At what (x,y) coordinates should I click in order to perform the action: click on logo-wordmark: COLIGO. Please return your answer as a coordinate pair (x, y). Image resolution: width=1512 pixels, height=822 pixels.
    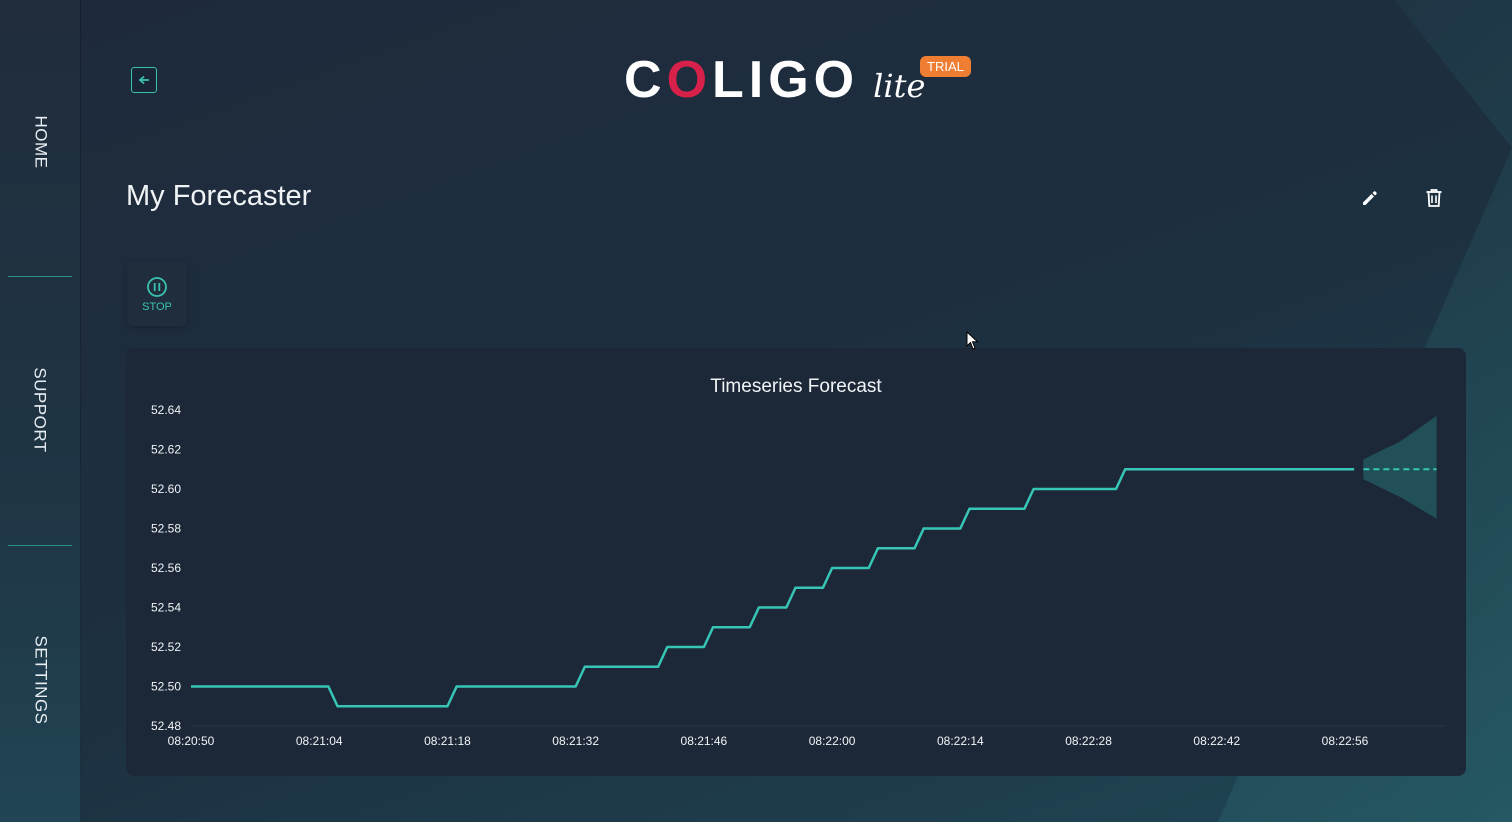
    Looking at the image, I should click on (741, 80).